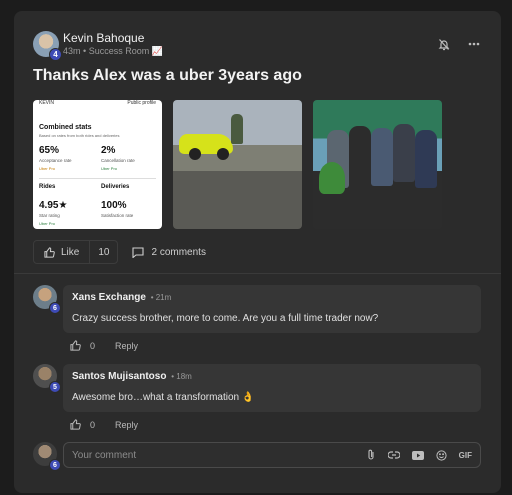 This screenshot has height=495, width=512. I want to click on comment-input-box: GIF, so click(272, 455).